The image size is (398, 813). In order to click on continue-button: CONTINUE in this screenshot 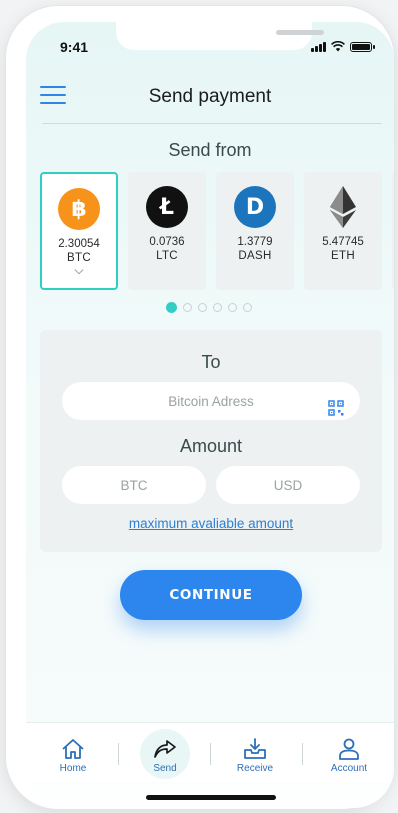, I will do `click(211, 595)`.